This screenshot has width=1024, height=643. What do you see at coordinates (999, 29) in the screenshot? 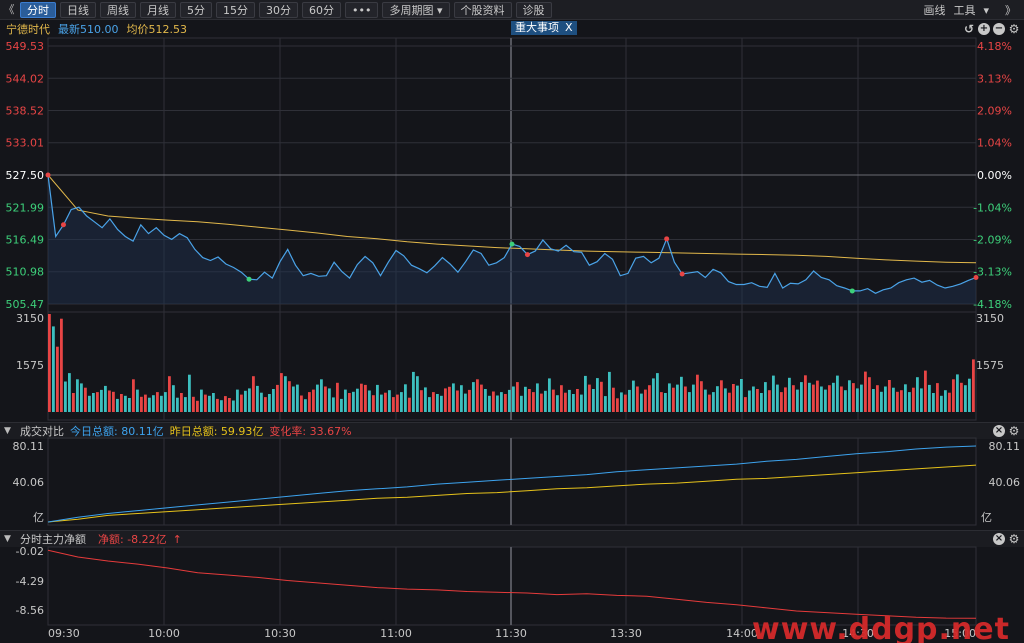
I see `zoom-out-icon: −` at bounding box center [999, 29].